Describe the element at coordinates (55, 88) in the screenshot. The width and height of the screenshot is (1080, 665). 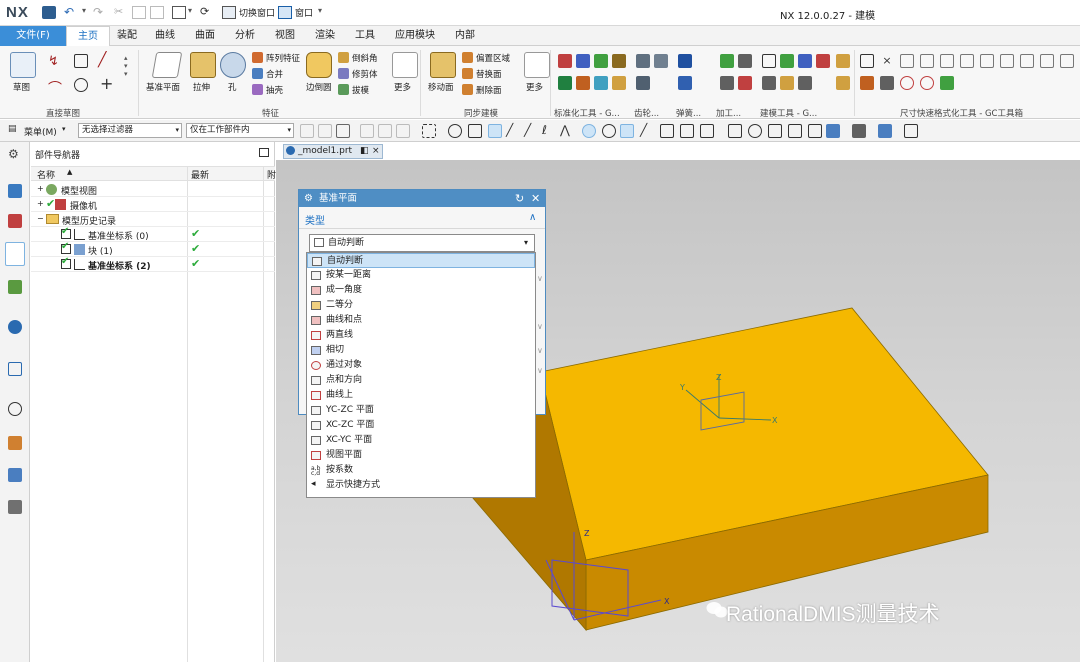
I see `arc-icon: ⌒` at that location.